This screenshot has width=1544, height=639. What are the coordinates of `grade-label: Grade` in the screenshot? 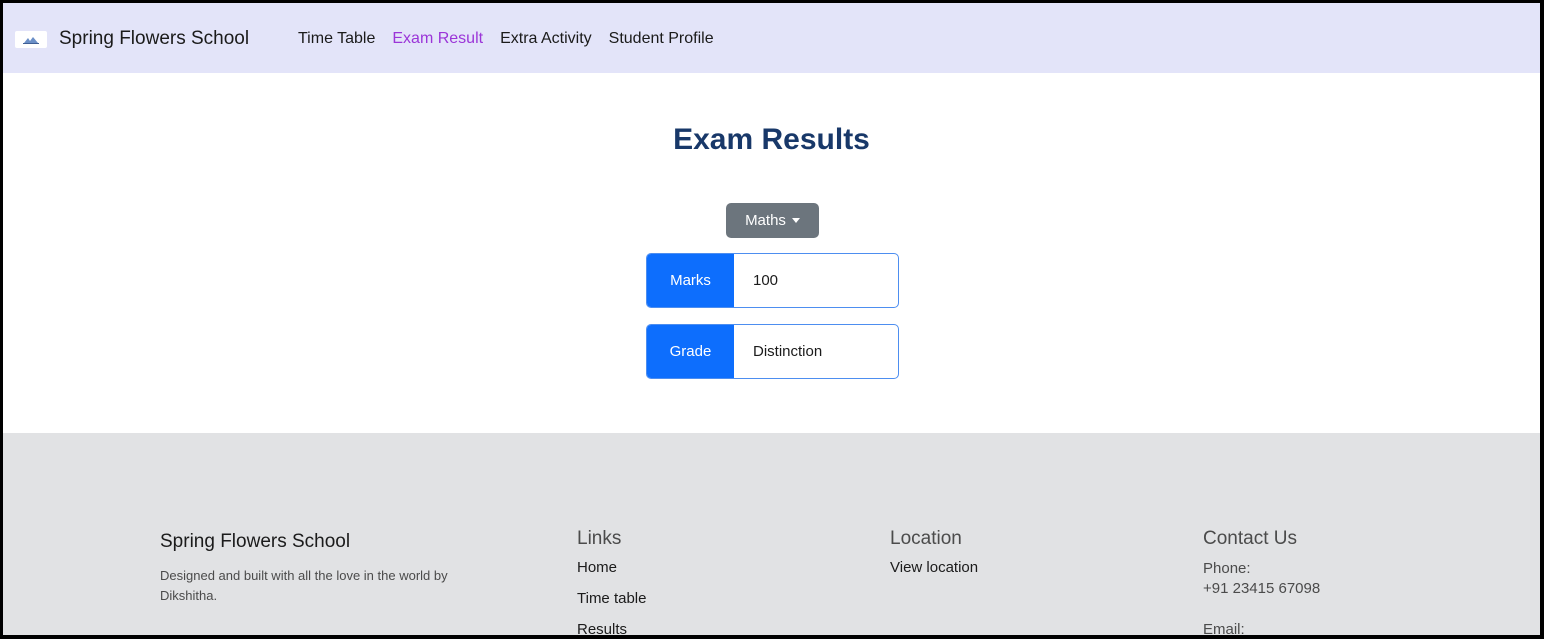 It's located at (690, 351).